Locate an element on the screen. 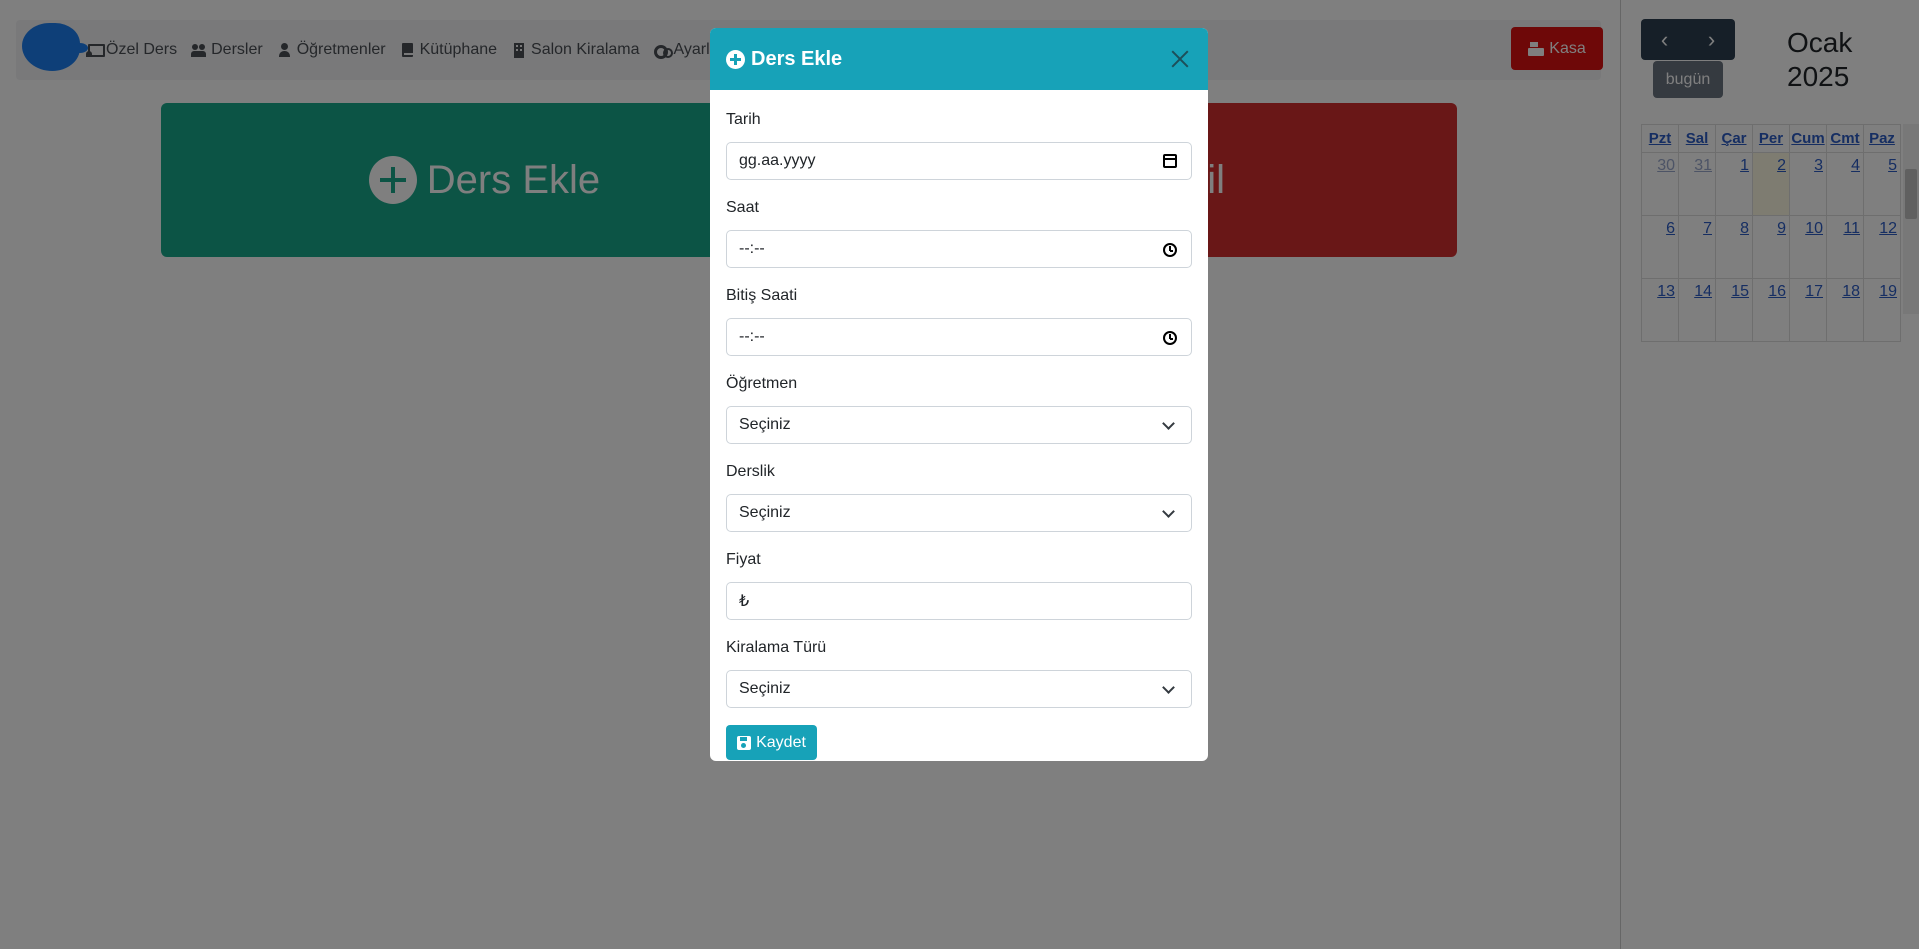 This screenshot has width=1919, height=949. time-field-group: Saat --:-- is located at coordinates (959, 233).